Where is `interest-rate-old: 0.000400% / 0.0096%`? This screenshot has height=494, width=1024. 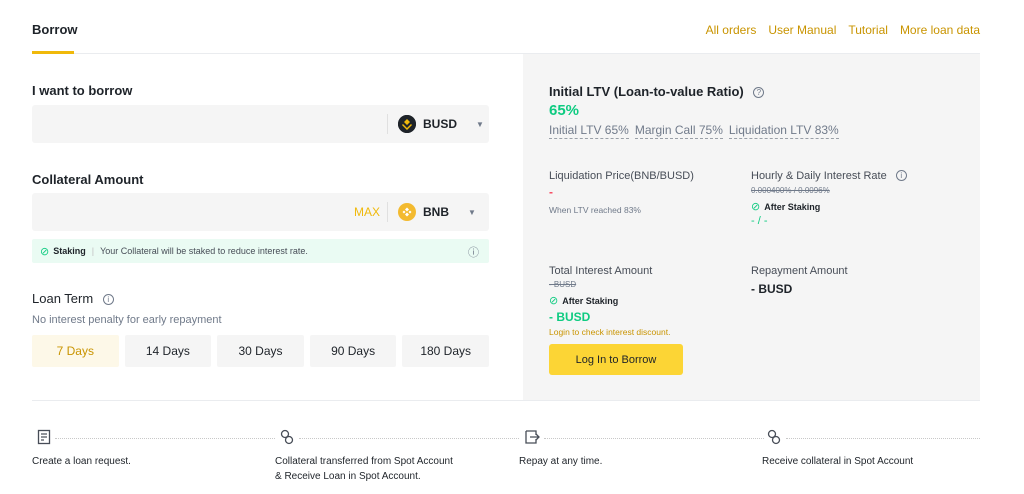
interest-rate-old: 0.000400% / 0.0096% is located at coordinates (790, 190).